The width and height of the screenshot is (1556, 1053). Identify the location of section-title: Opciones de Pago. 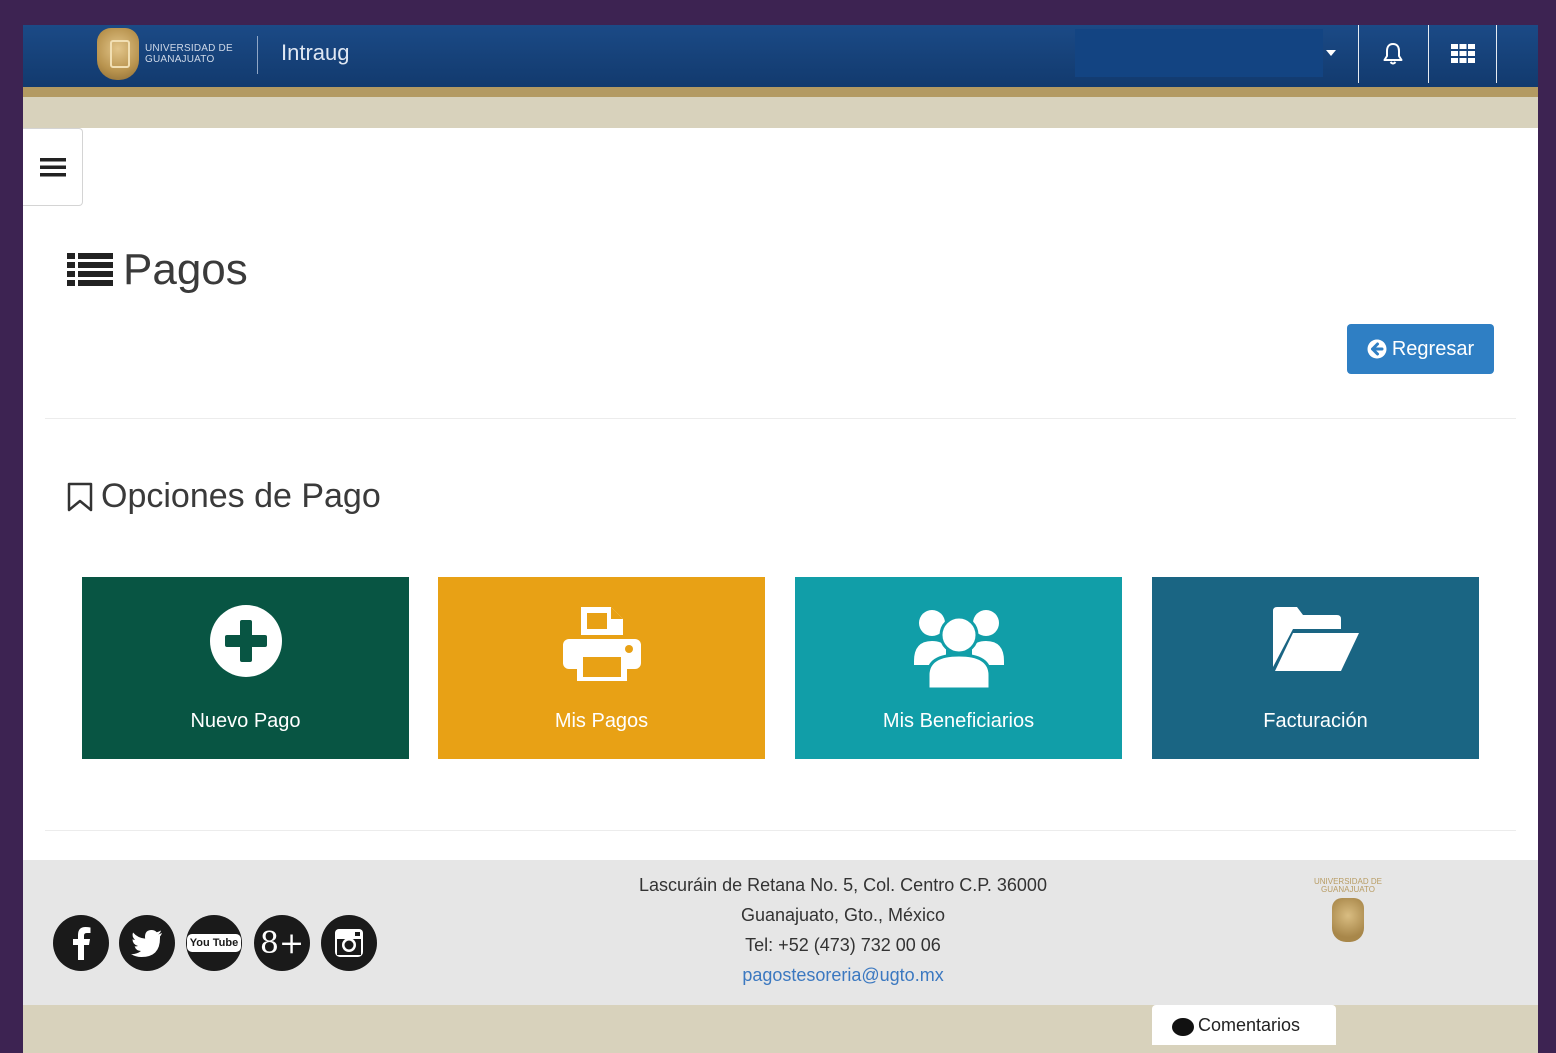
(224, 496).